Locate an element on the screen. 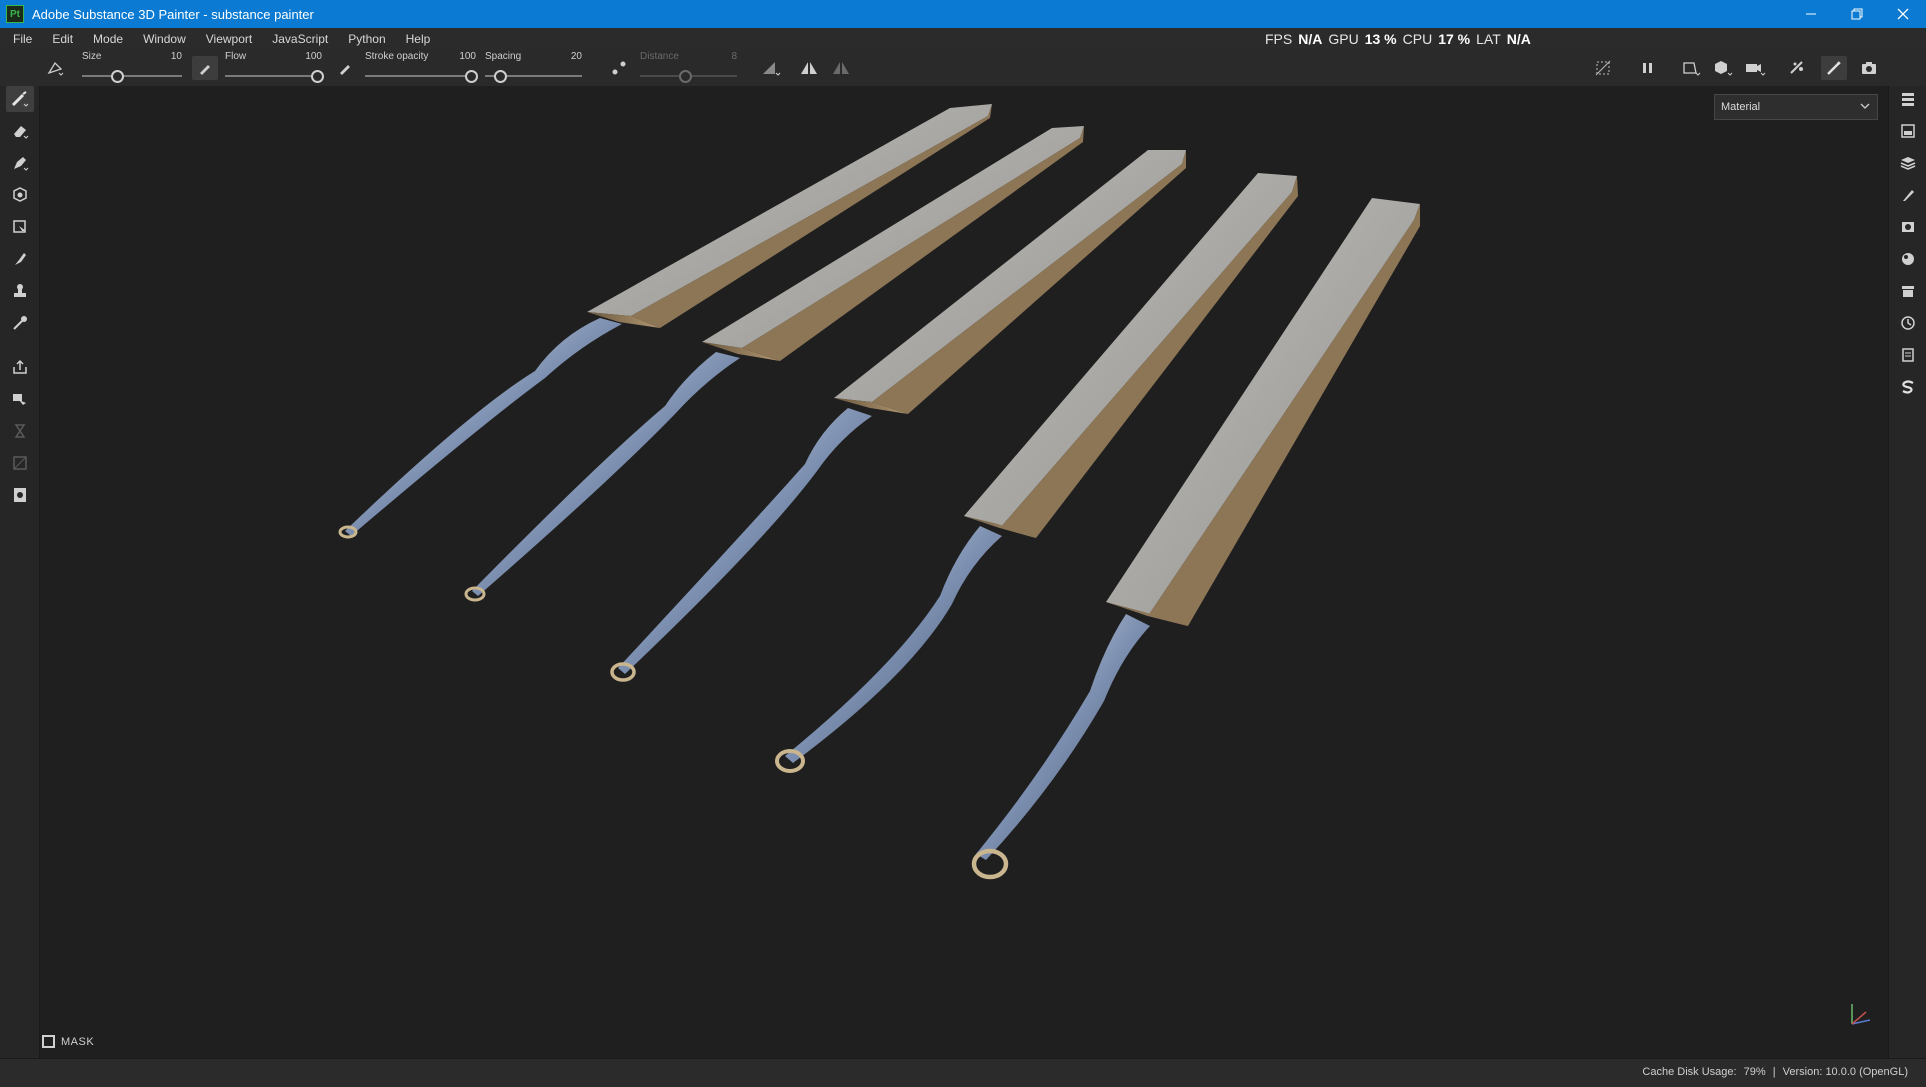 The width and height of the screenshot is (1926, 1087). assets-button is located at coordinates (1908, 291).